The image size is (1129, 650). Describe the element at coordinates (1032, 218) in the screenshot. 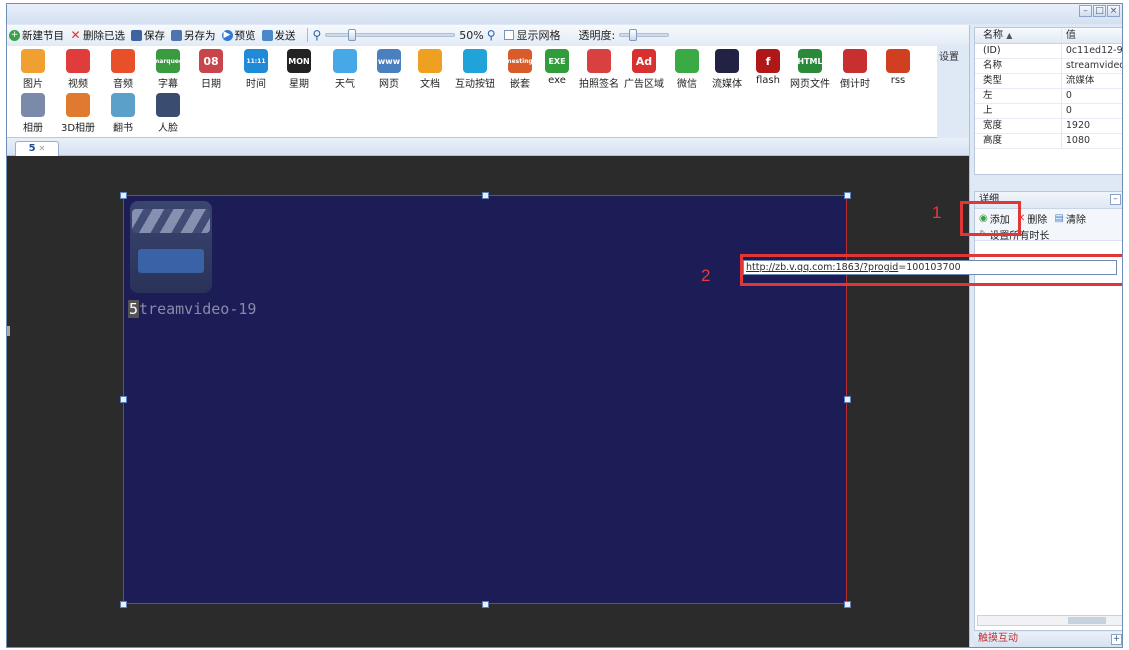

I see `delete-button: ✕ 删除` at that location.